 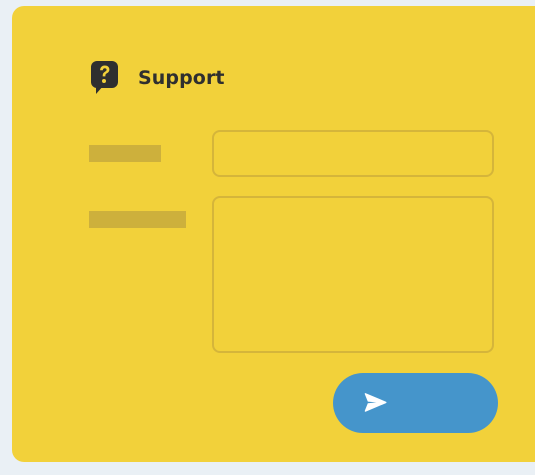 What do you see at coordinates (104, 78) in the screenshot?
I see `question-chat-icon` at bounding box center [104, 78].